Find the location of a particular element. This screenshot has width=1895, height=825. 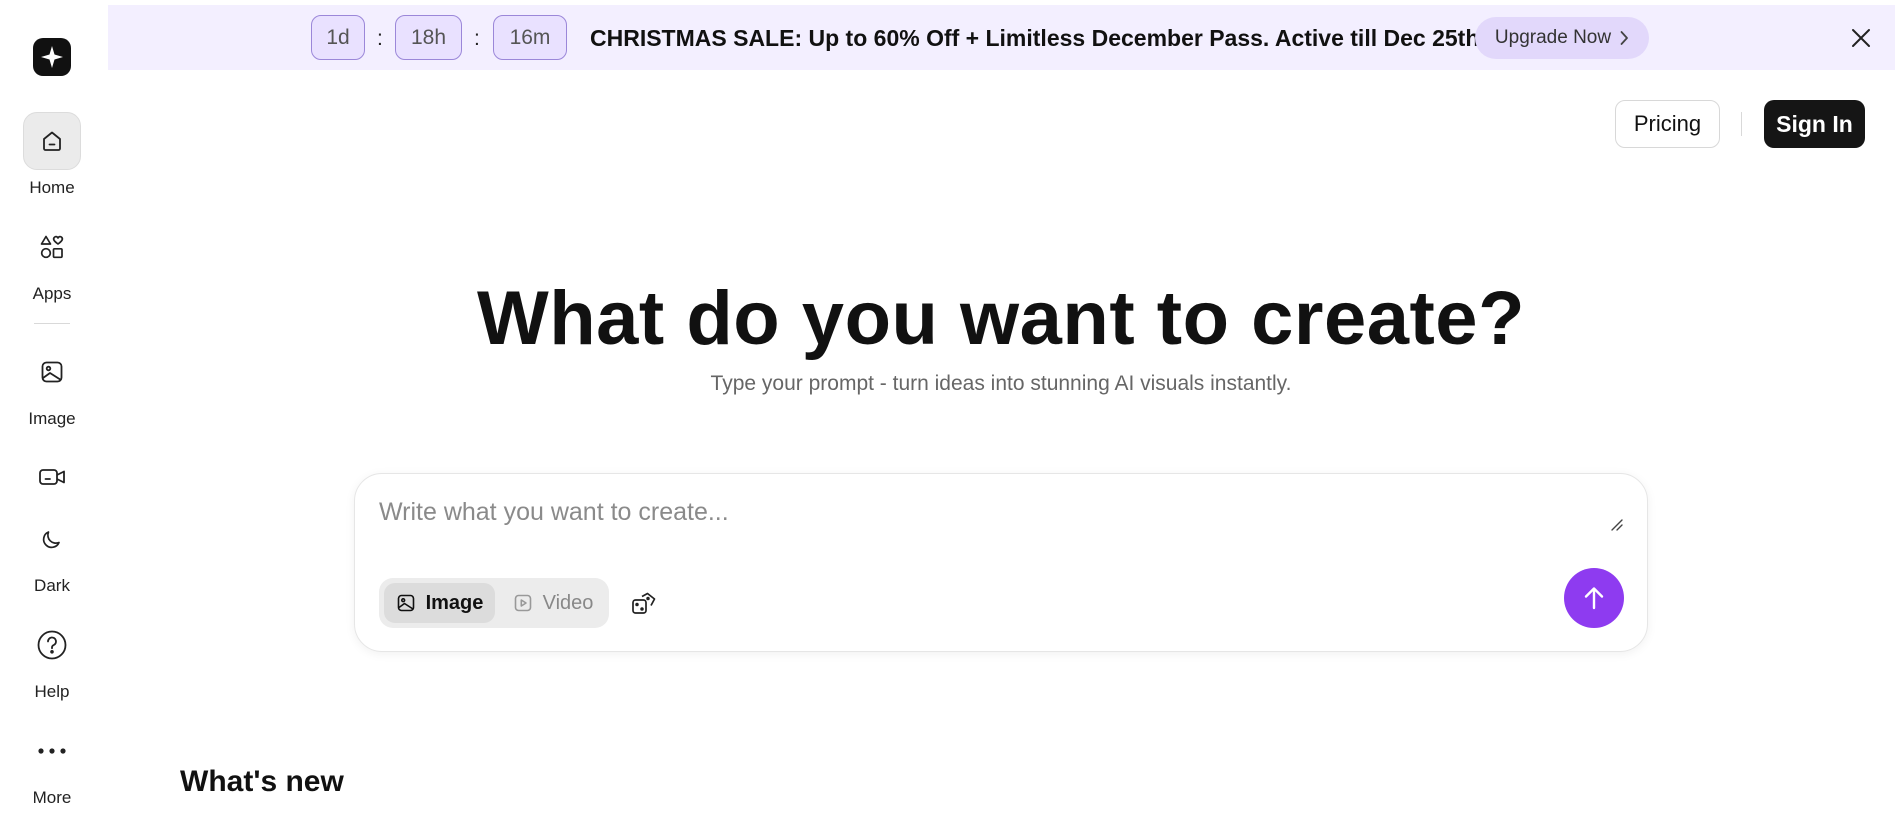

sidebar-item-label: Help is located at coordinates (52, 691).